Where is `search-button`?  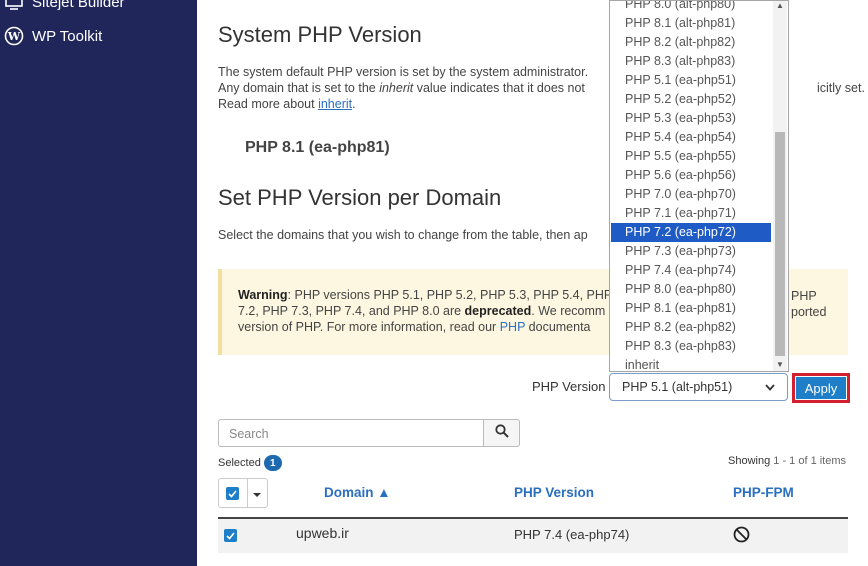 search-button is located at coordinates (502, 433).